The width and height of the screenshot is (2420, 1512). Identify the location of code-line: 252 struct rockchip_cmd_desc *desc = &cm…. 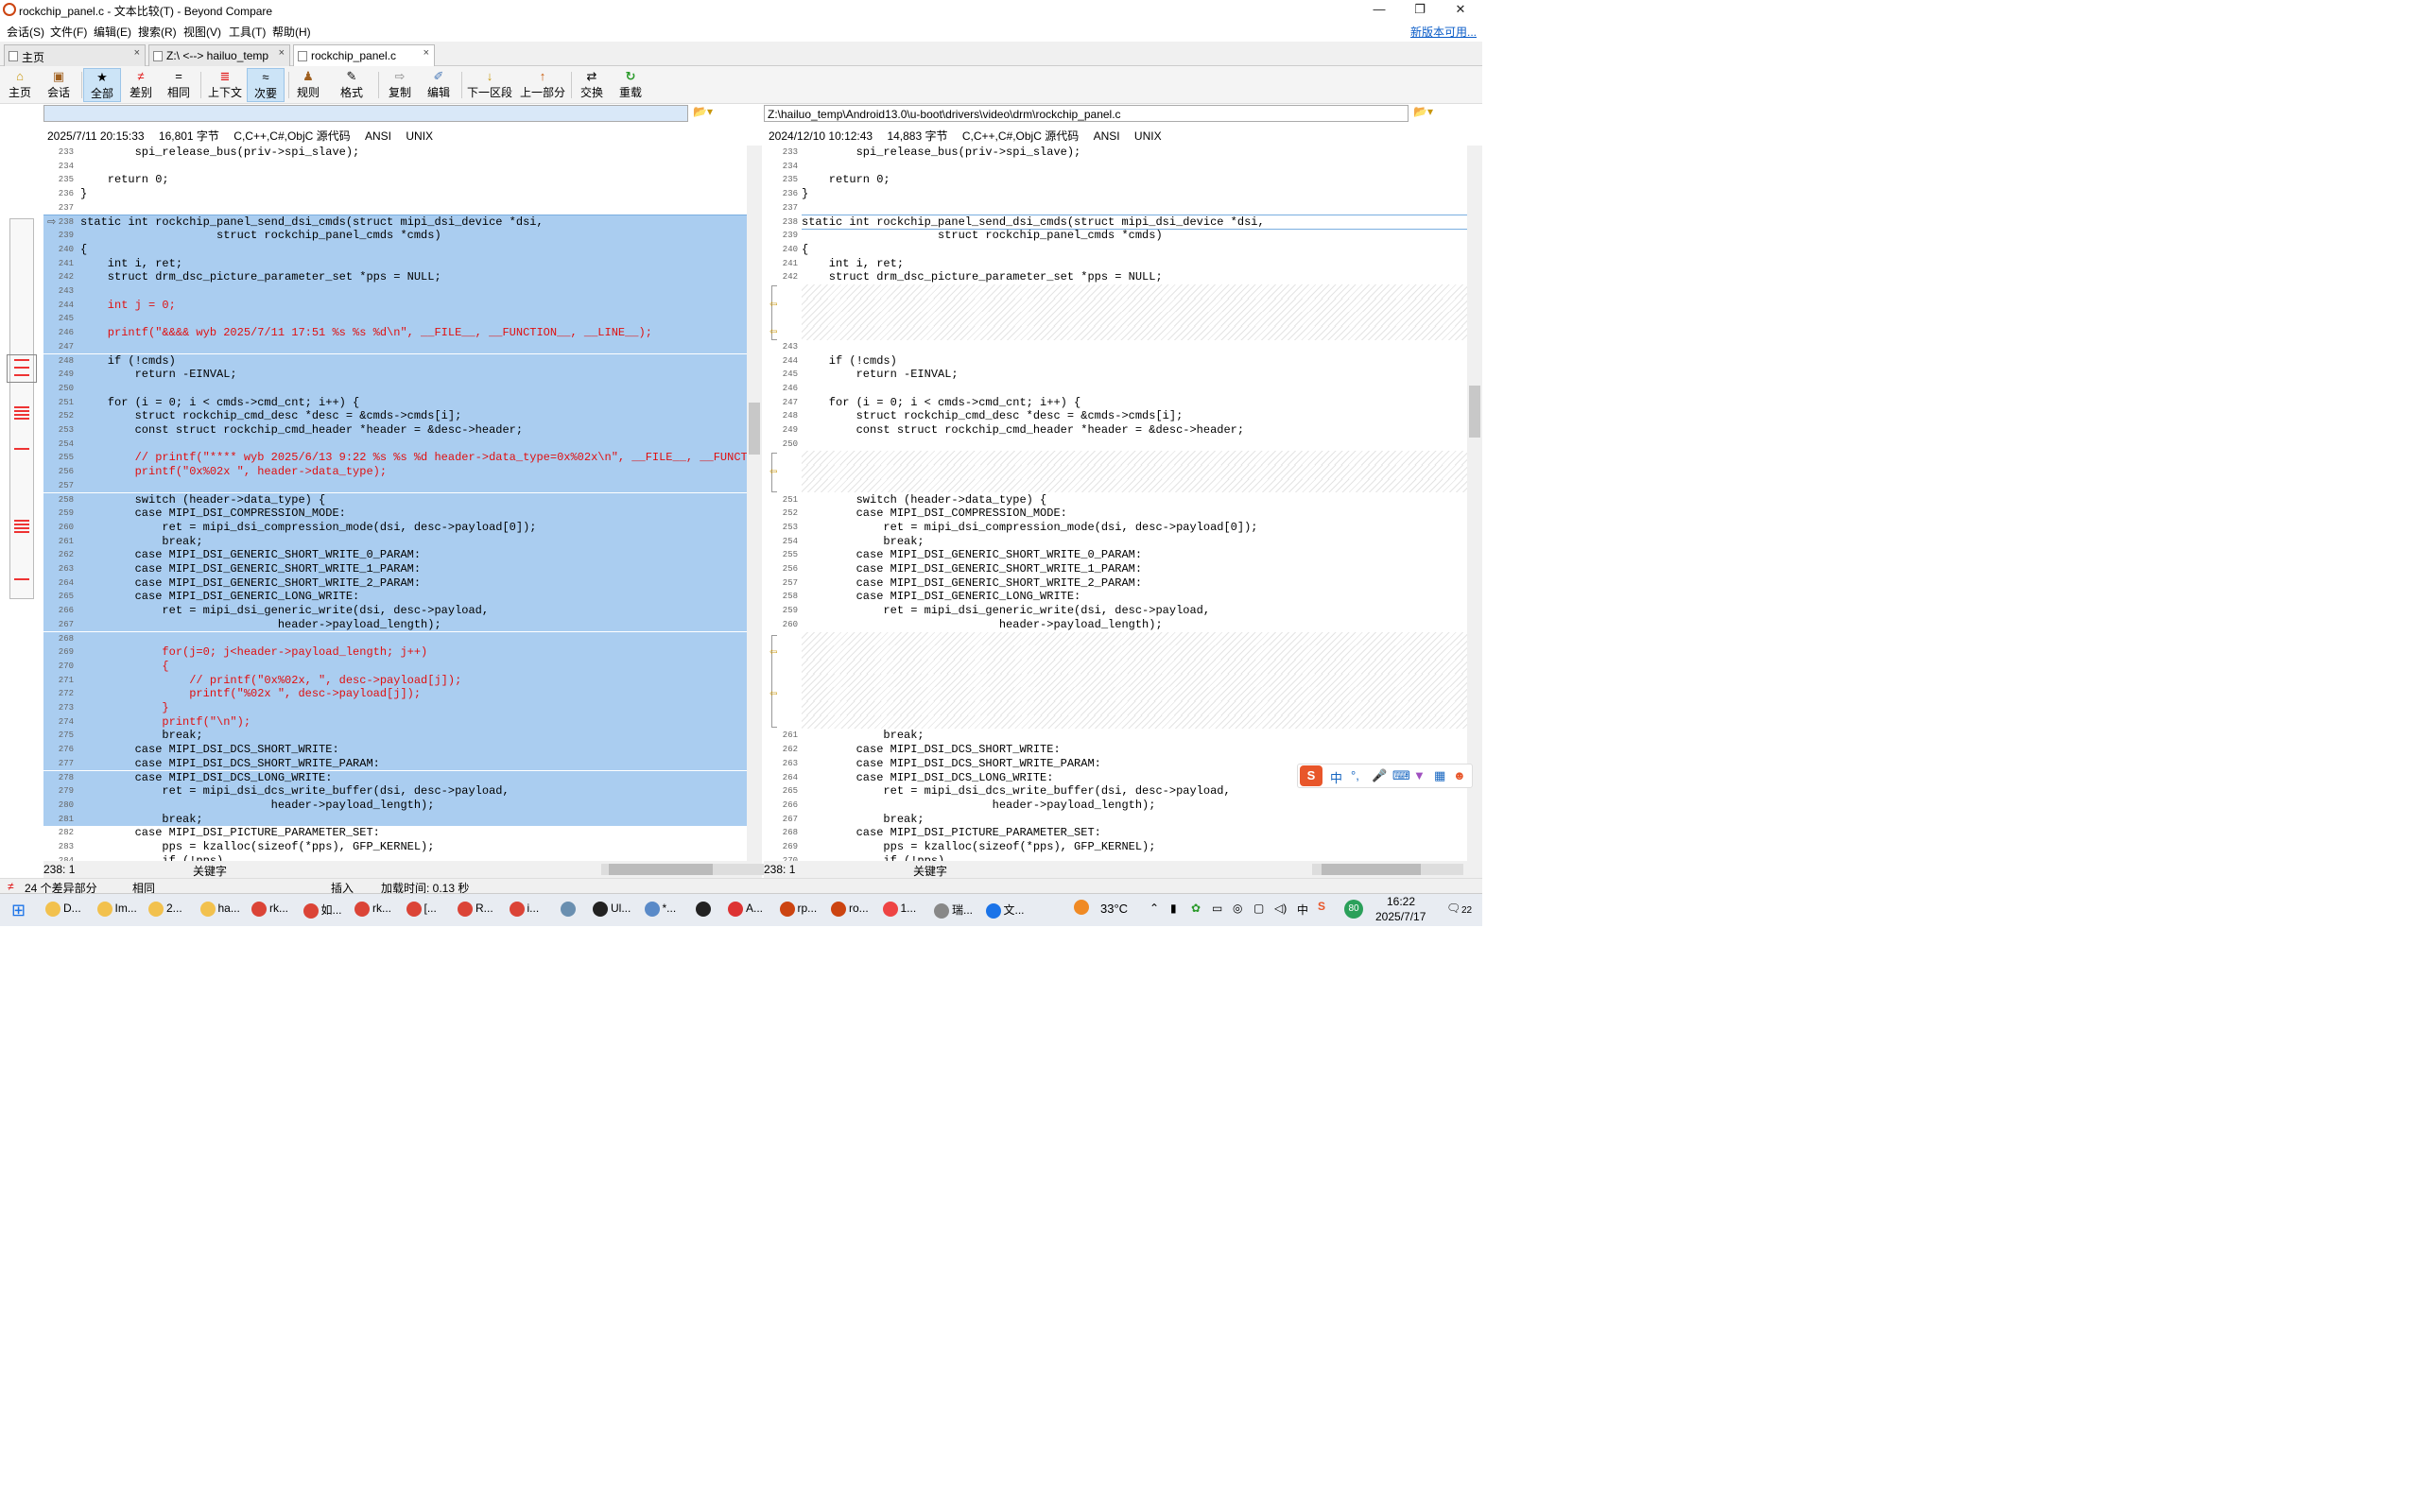
(395, 416).